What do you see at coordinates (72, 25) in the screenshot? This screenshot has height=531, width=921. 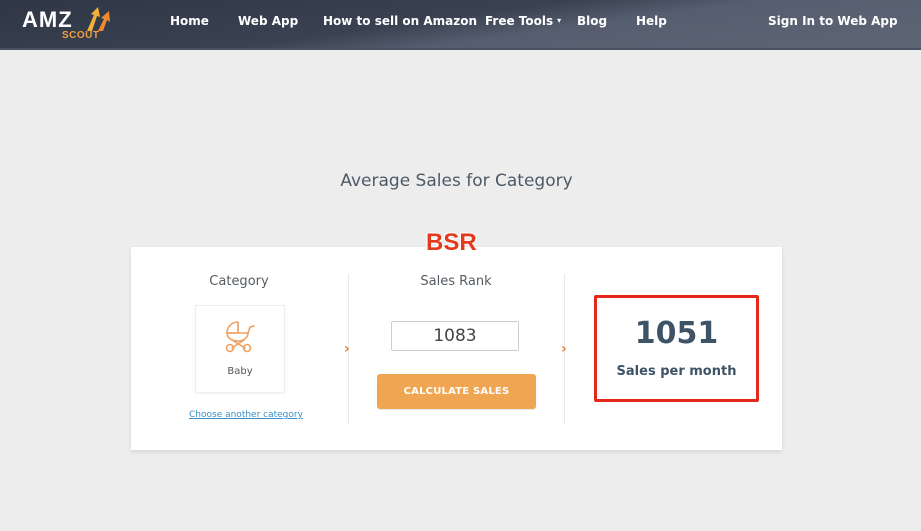 I see `amzscout-logo: AMZ SCOUT` at bounding box center [72, 25].